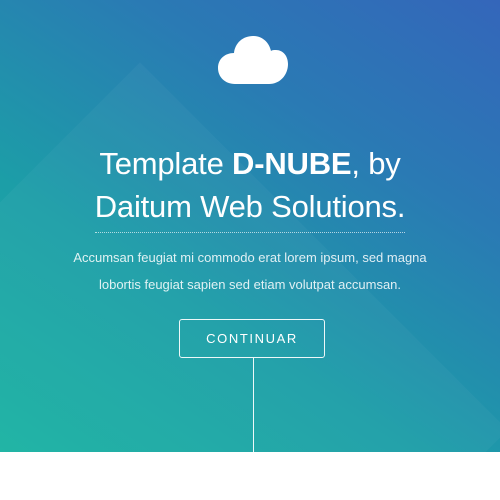 This screenshot has height=500, width=500. I want to click on continue-button: CONTINUAR, so click(252, 338).